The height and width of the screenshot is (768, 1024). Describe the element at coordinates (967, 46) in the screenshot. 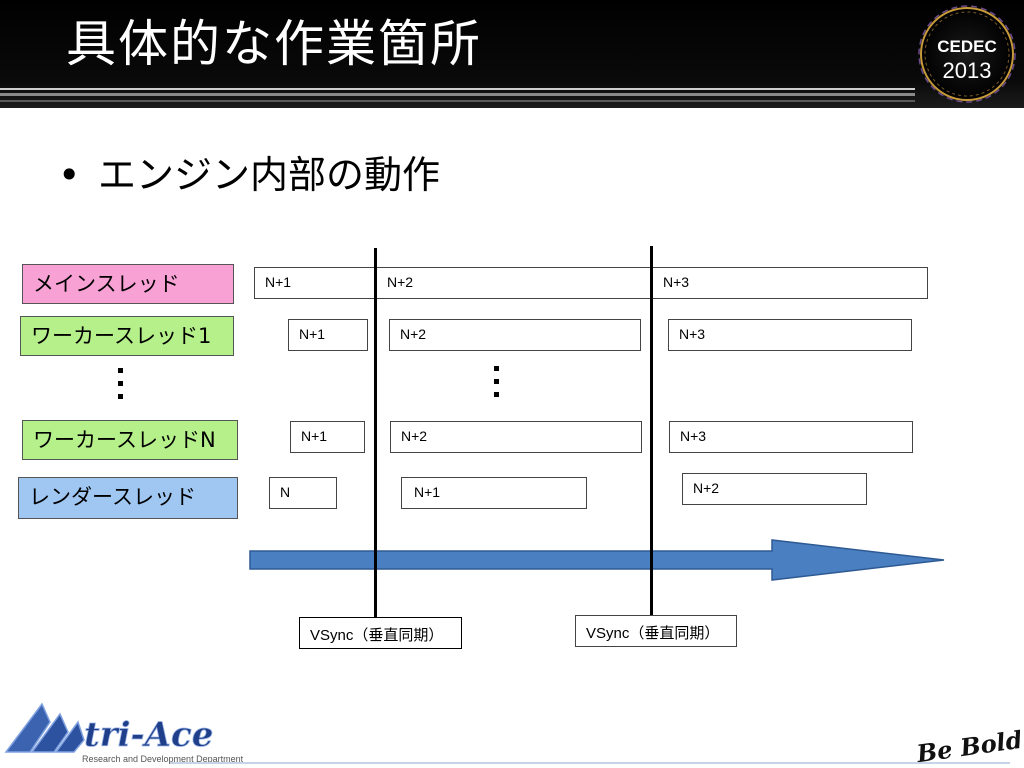

I see `svg-text: CEDEC` at that location.